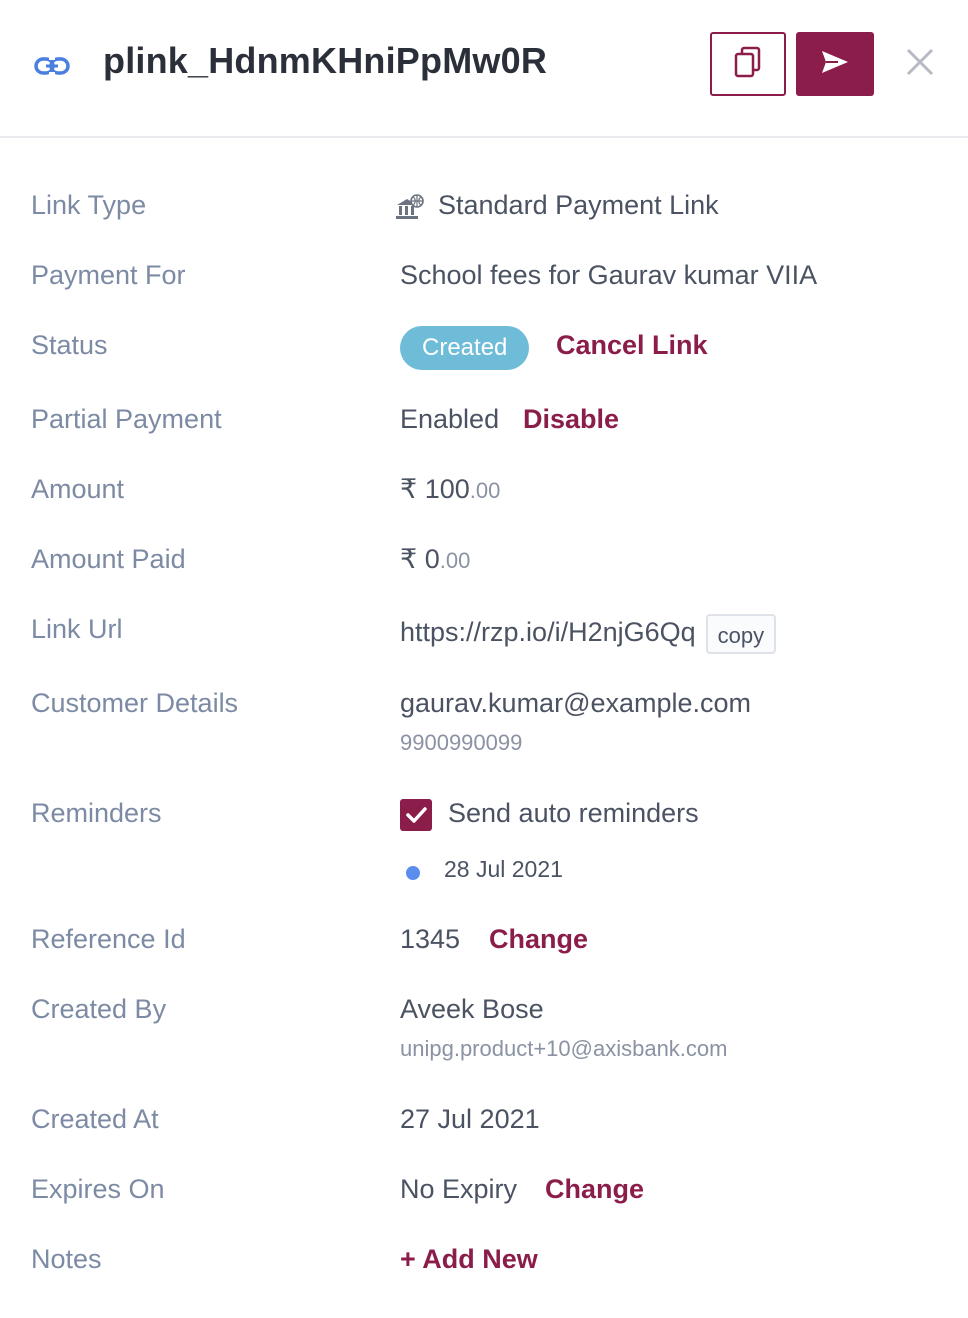  What do you see at coordinates (325, 60) in the screenshot?
I see `page-title: plink_HdnmKHniPpMw0R` at bounding box center [325, 60].